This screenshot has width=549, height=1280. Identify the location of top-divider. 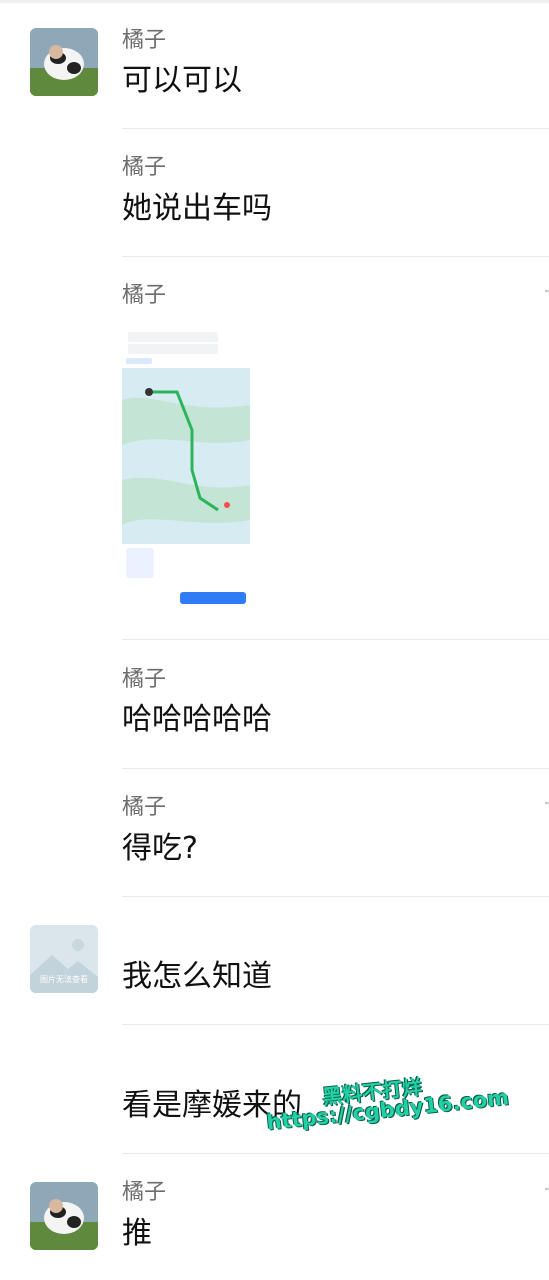
(274, 1).